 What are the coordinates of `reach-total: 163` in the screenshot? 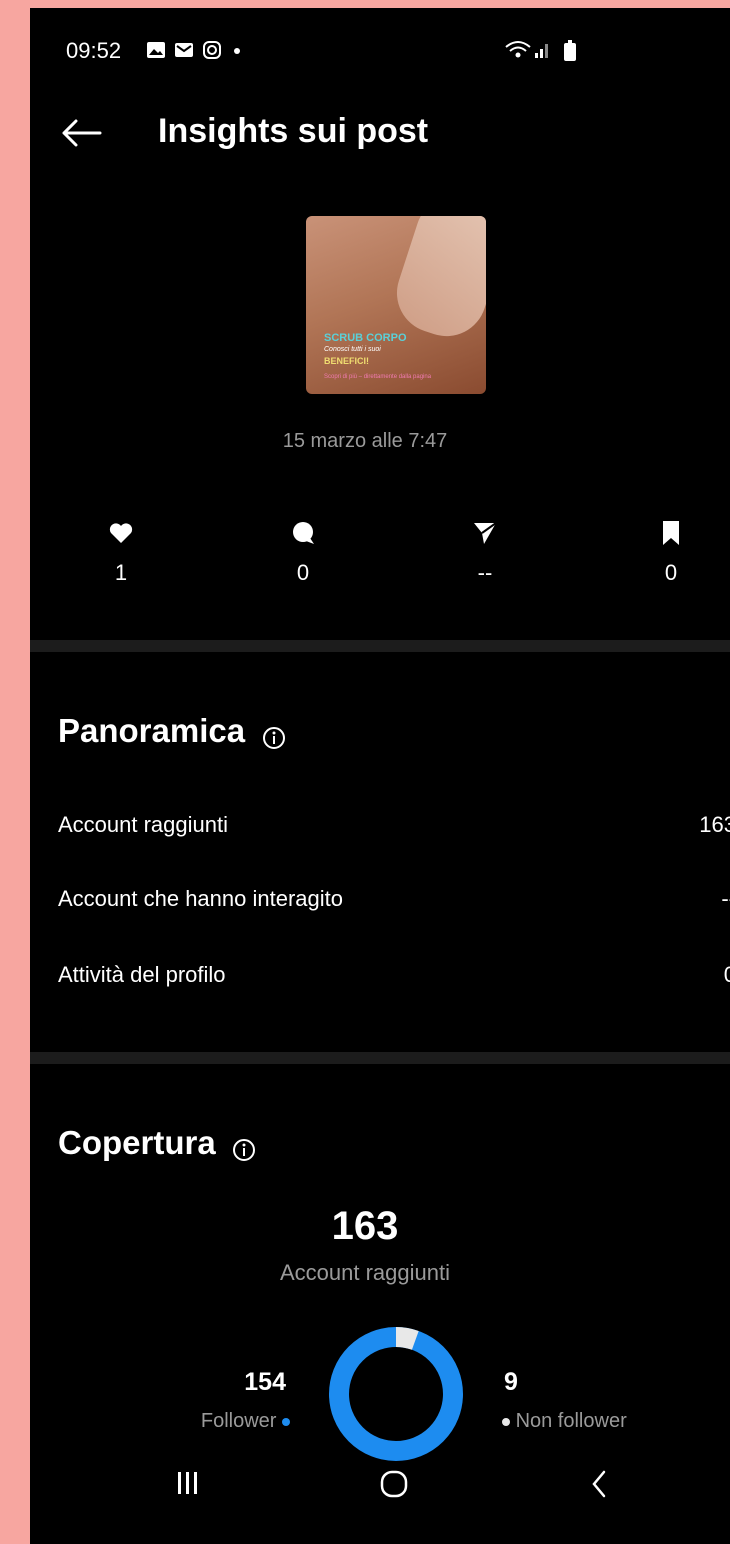 It's located at (365, 1226).